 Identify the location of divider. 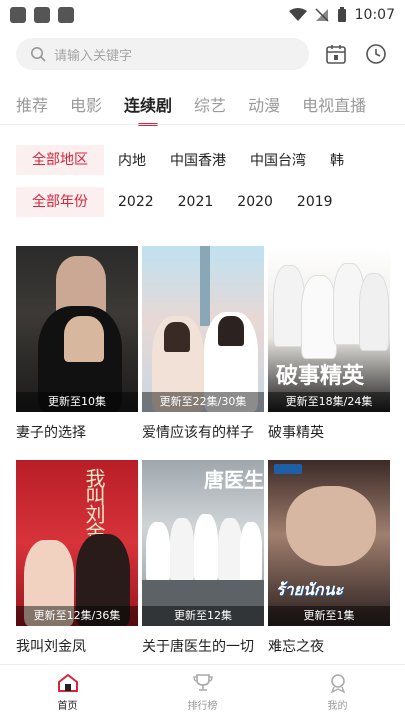
(202, 124).